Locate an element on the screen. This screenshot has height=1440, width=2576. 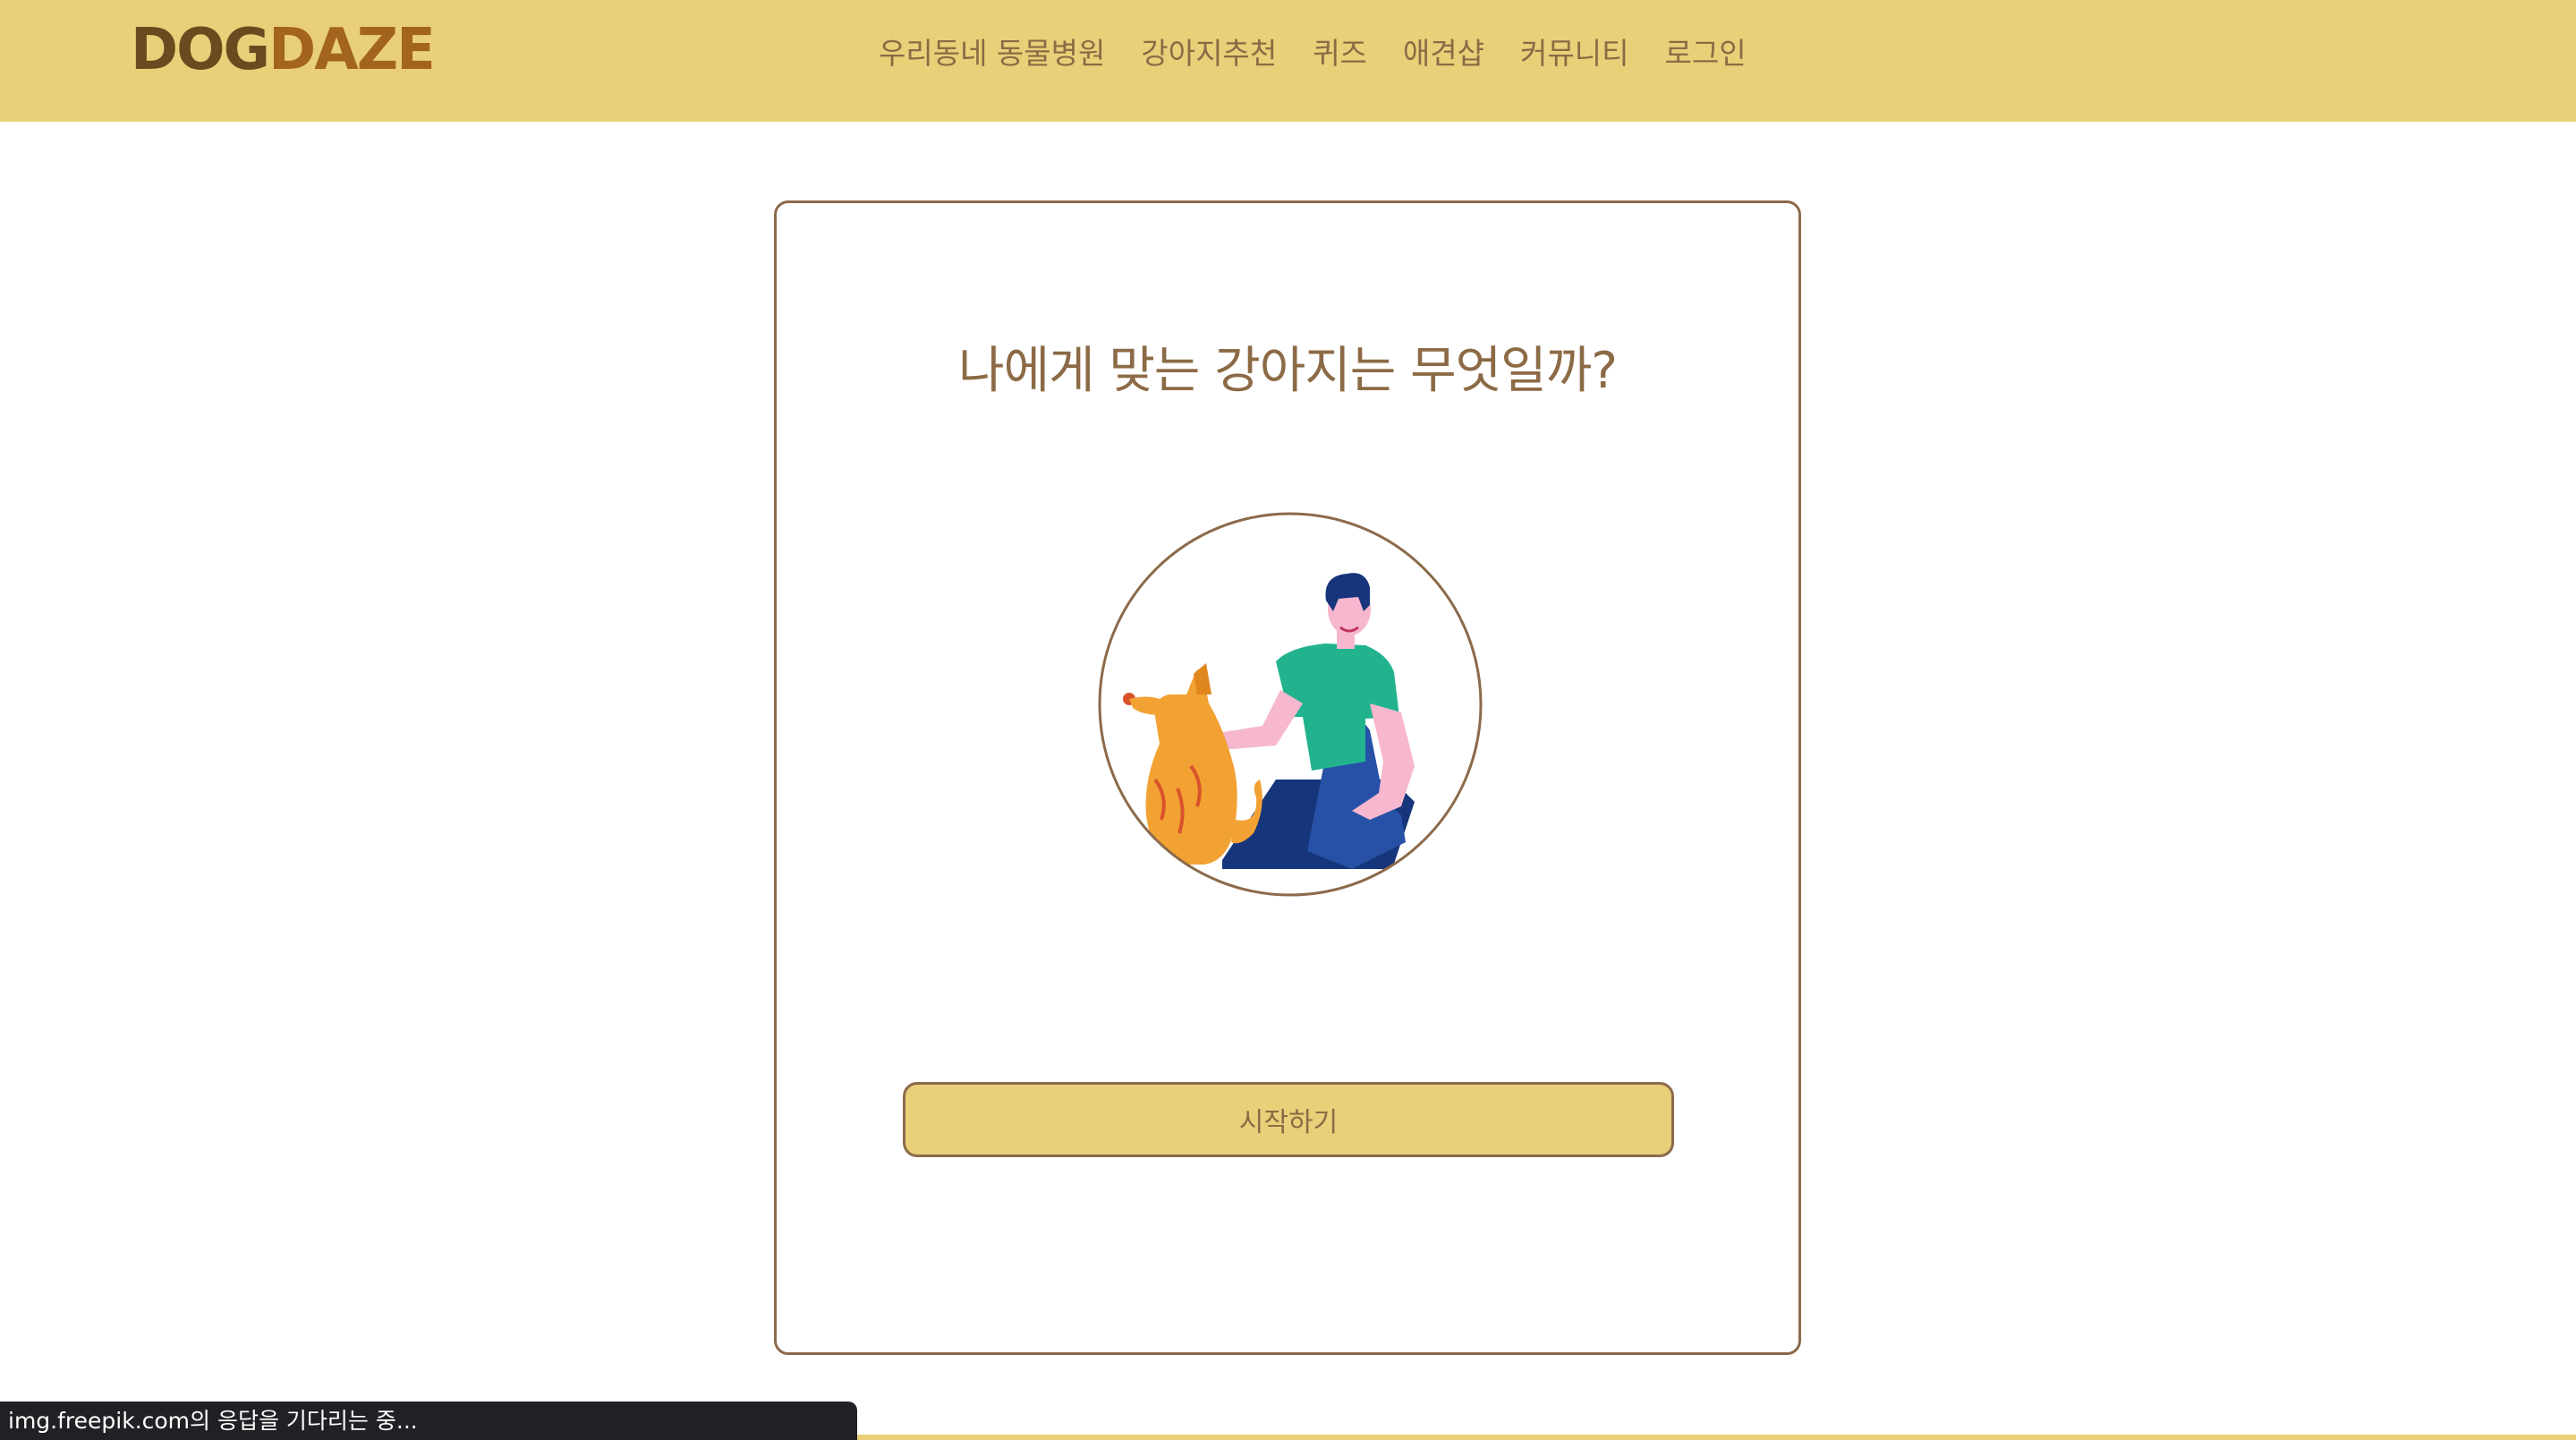
site-logo: DOGDAZE is located at coordinates (283, 50).